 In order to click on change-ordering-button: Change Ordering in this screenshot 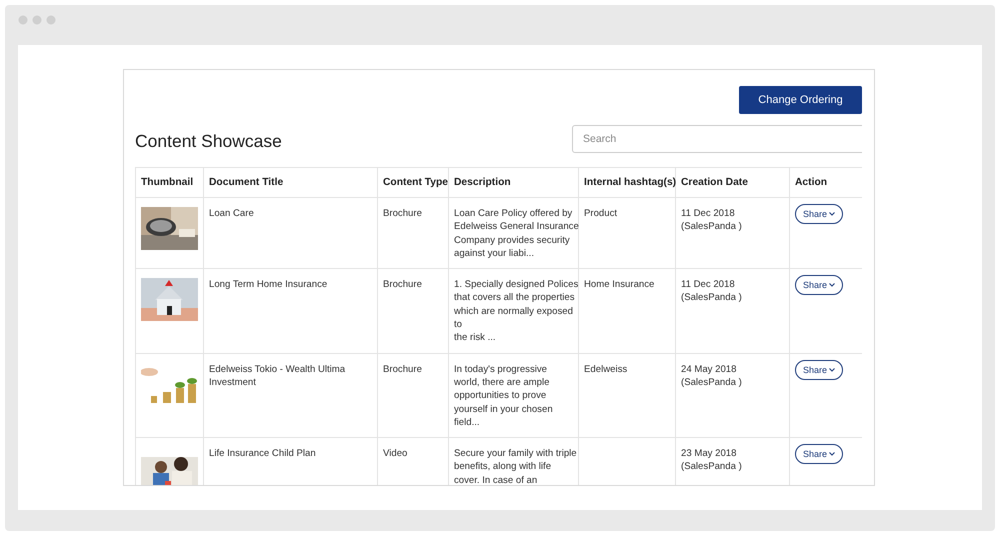, I will do `click(800, 100)`.